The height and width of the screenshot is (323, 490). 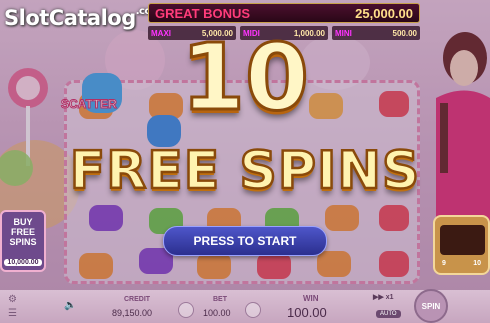 I want to click on spin-button: SPIN, so click(x=431, y=306).